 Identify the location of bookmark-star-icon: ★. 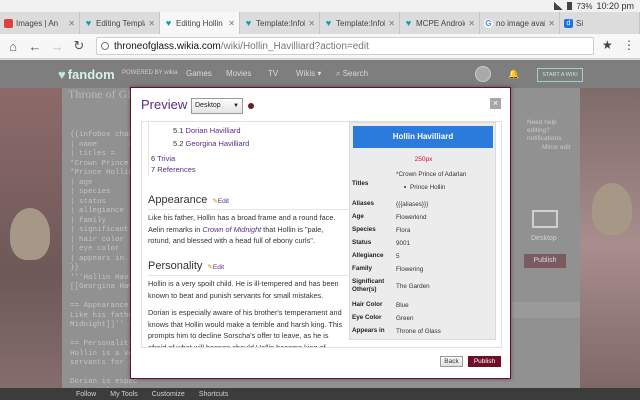
(607, 45).